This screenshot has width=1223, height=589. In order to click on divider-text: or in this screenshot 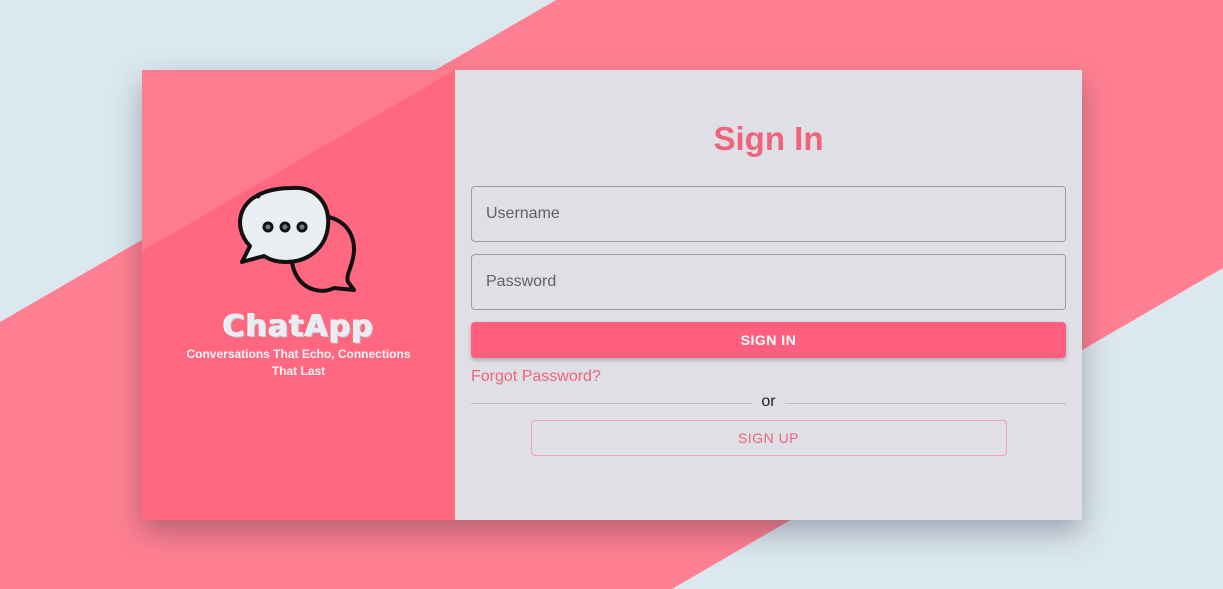, I will do `click(768, 401)`.